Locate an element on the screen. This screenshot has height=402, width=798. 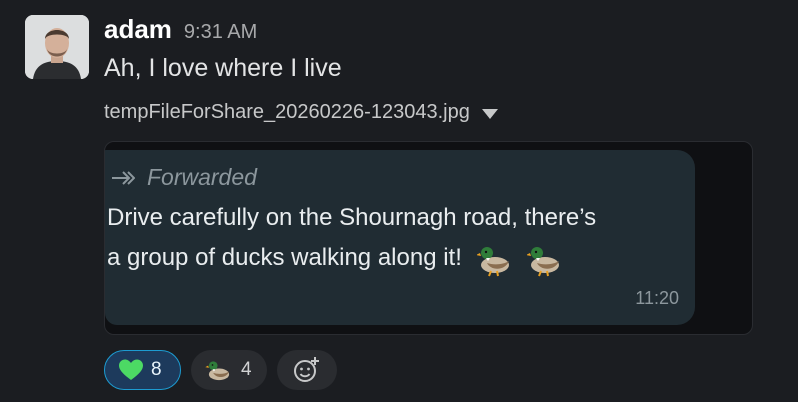
add-reaction-icon is located at coordinates (306, 369).